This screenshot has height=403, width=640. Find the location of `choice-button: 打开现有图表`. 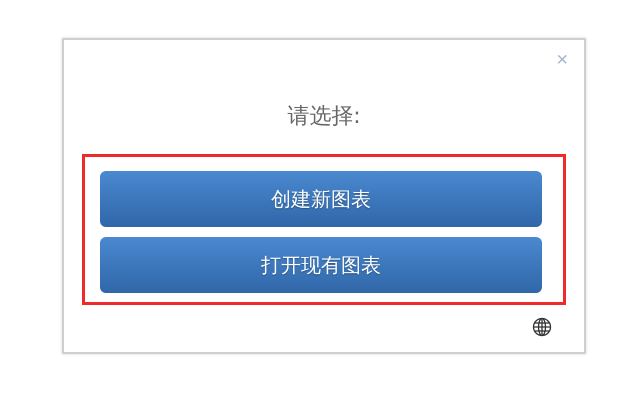

choice-button: 打开现有图表 is located at coordinates (321, 265).